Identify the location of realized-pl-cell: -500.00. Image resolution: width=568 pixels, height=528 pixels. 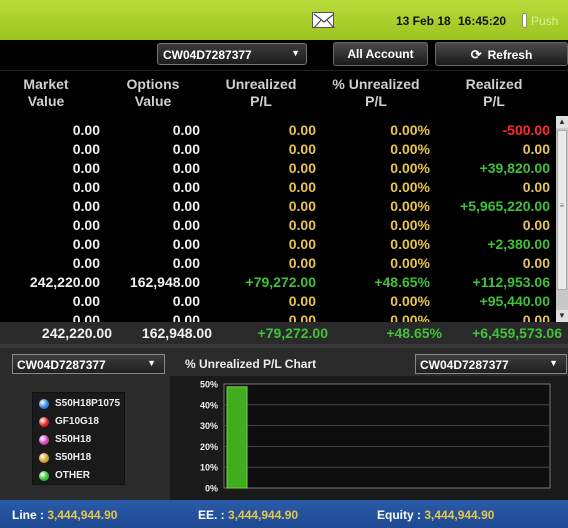
(526, 130).